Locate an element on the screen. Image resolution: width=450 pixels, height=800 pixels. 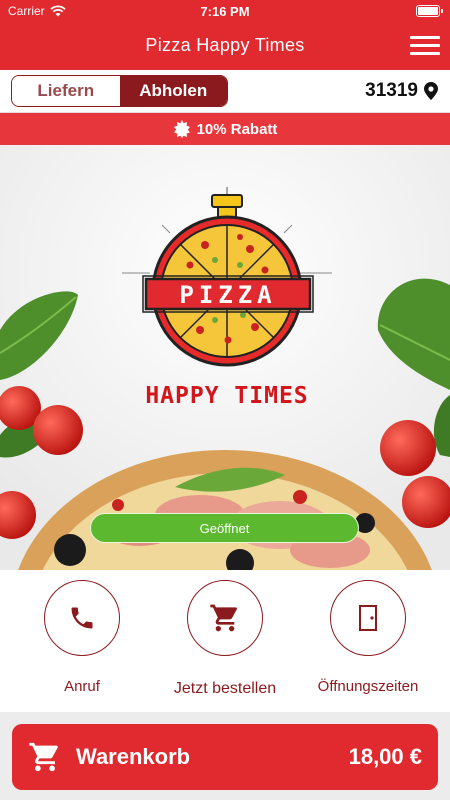
call-circle is located at coordinates (82, 618).